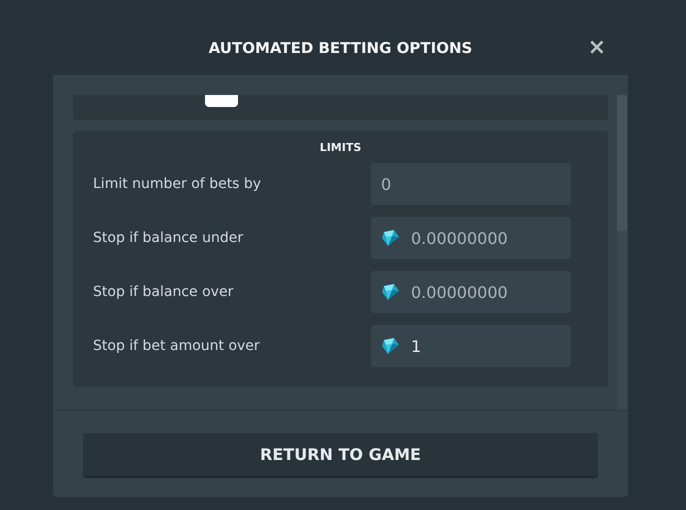 The image size is (686, 510). I want to click on field-label: Limit number of bets by, so click(177, 184).